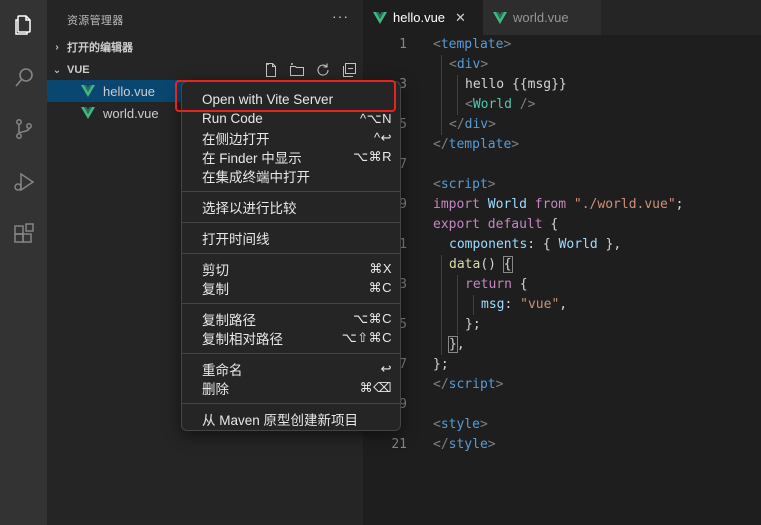 This screenshot has height=525, width=761. Describe the element at coordinates (383, 137) in the screenshot. I see `menu-shortcut: ^↩` at that location.